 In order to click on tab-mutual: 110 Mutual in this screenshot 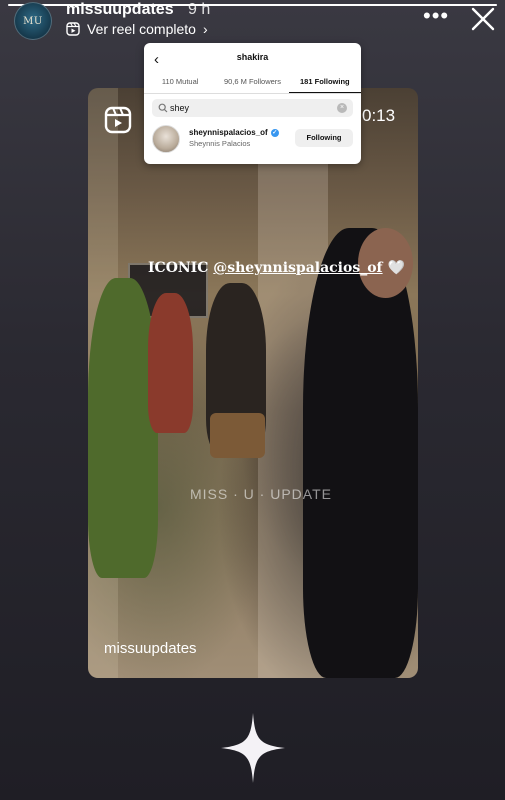, I will do `click(180, 83)`.